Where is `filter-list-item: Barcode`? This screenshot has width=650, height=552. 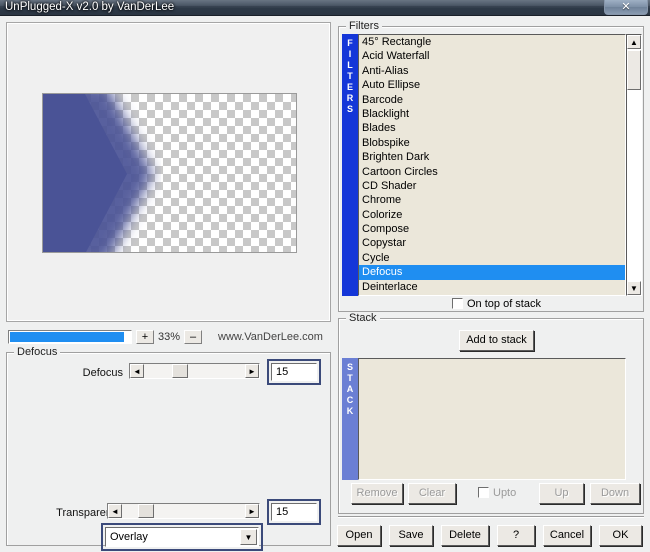
filter-list-item: Barcode is located at coordinates (492, 100).